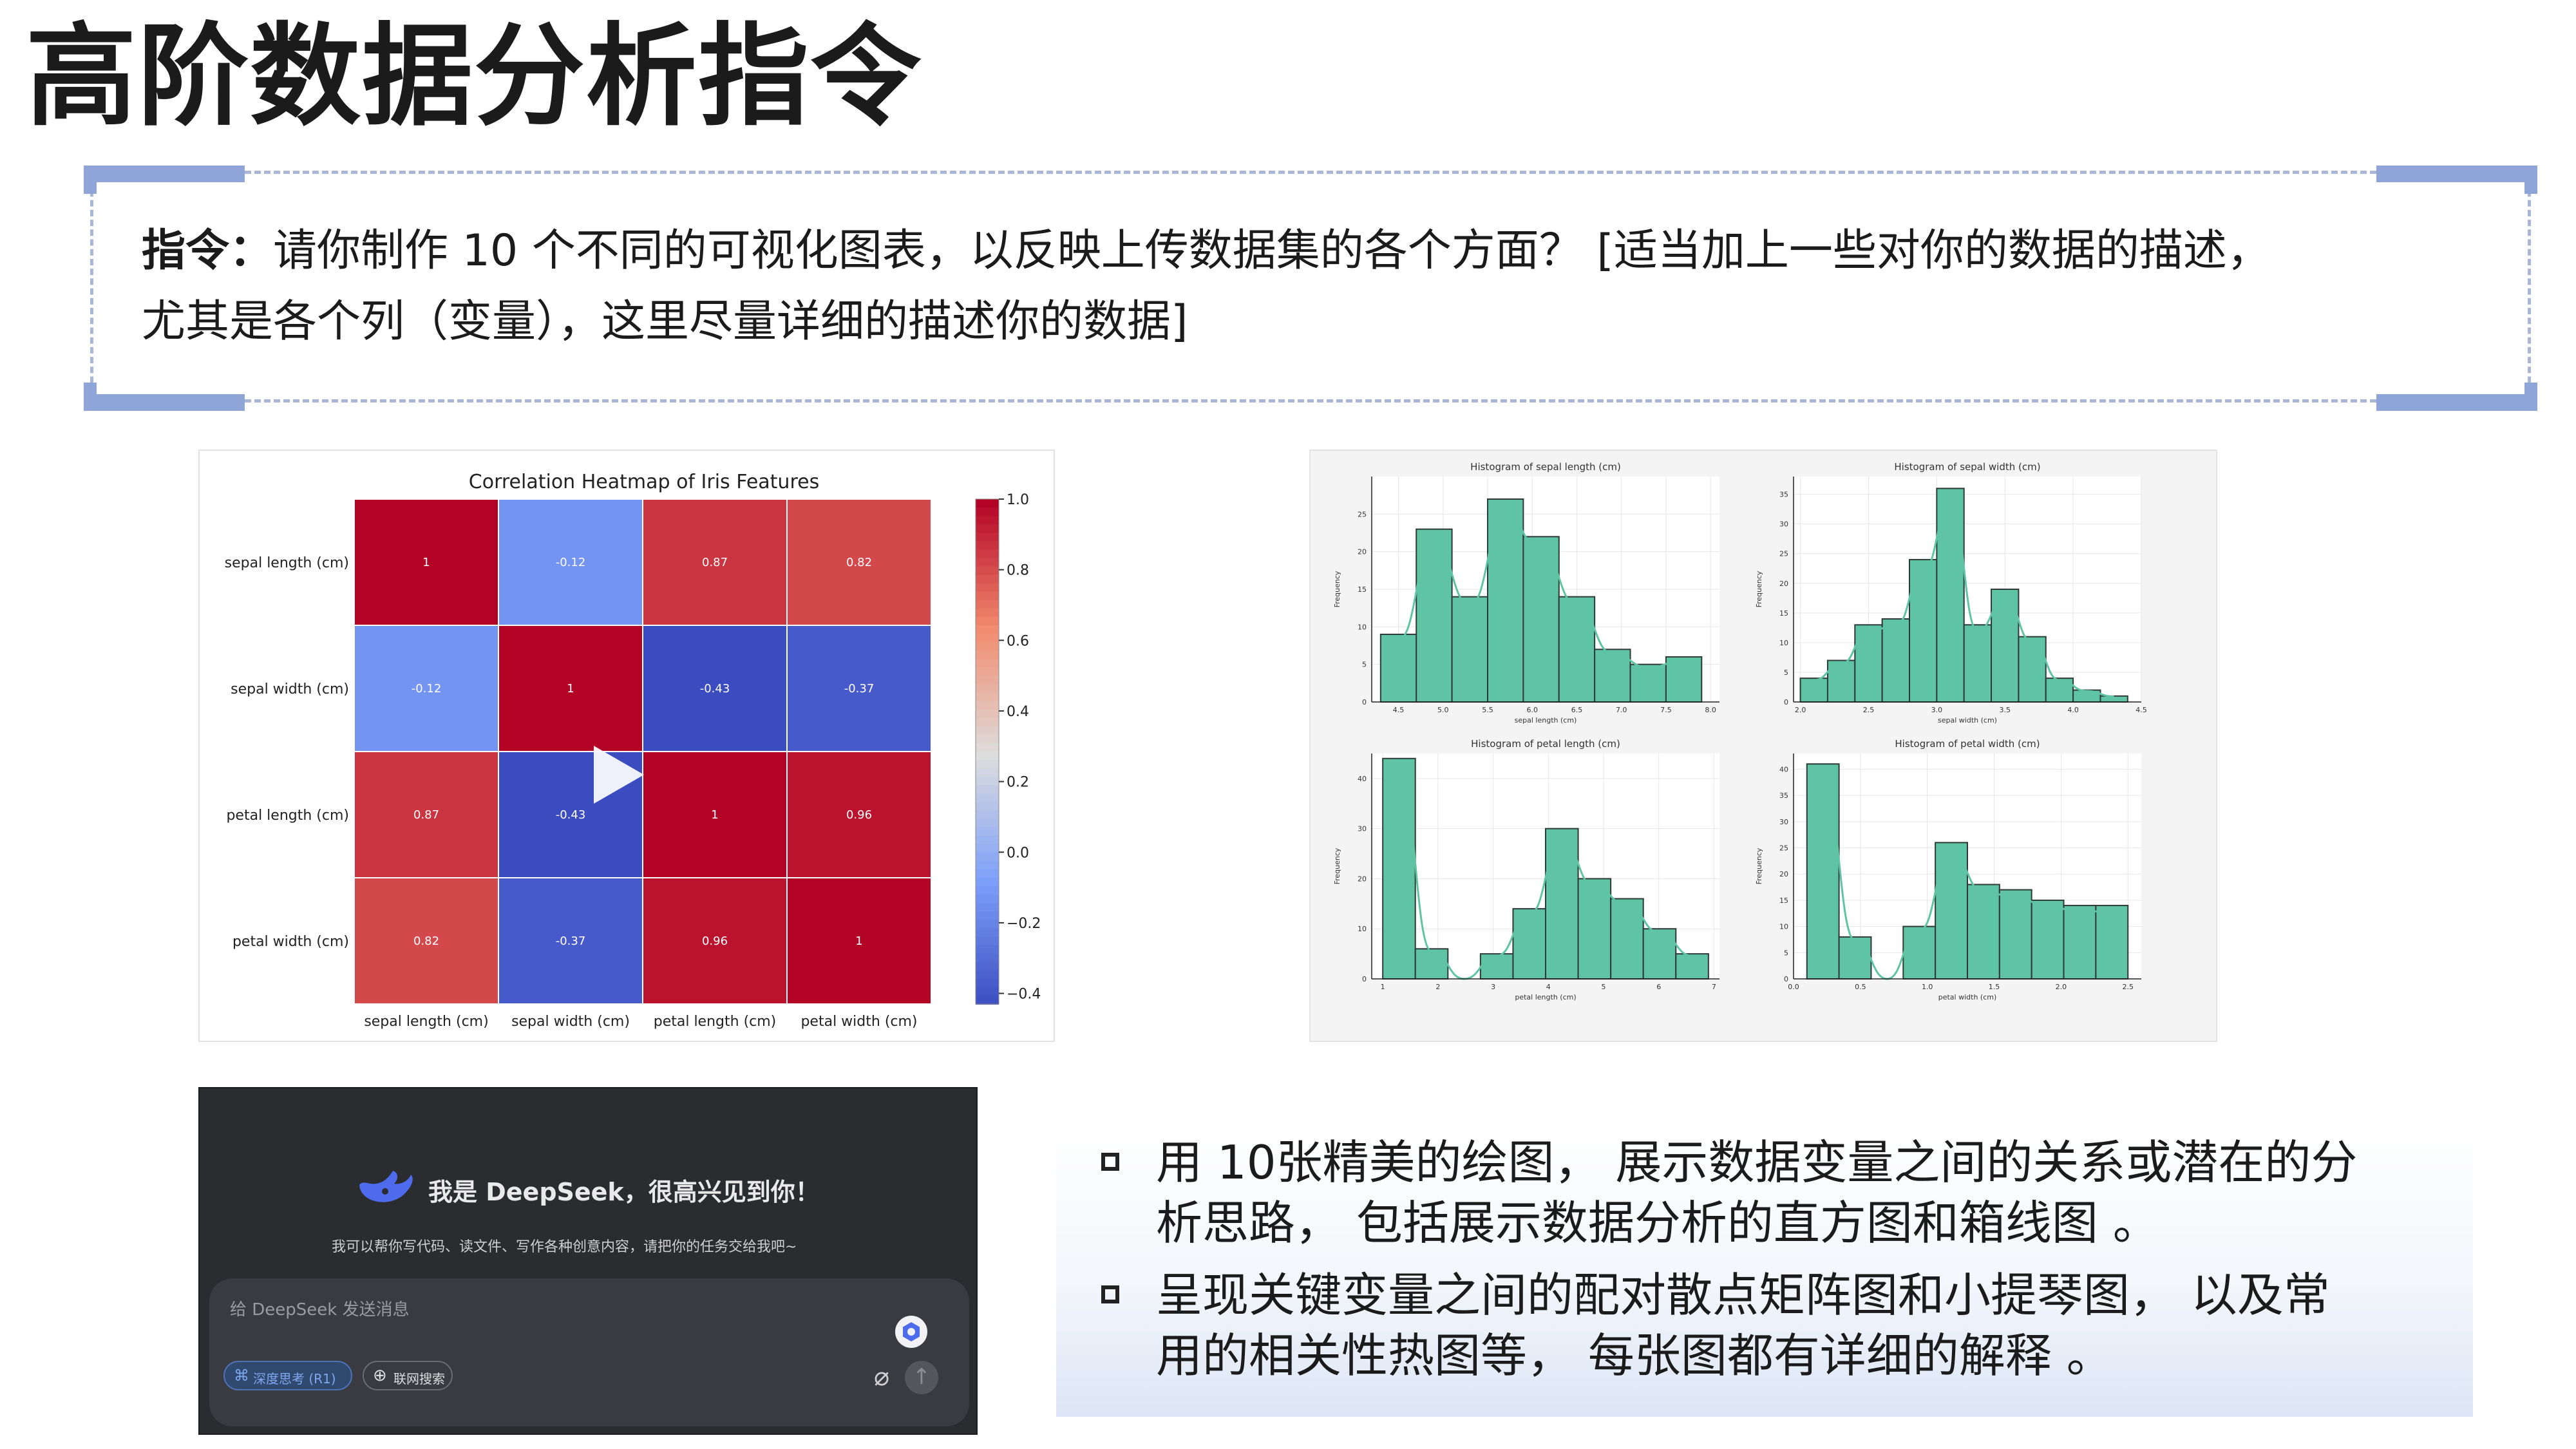 The width and height of the screenshot is (2576, 1449). I want to click on deep-think-label: 深度思考 (R1), so click(294, 1379).